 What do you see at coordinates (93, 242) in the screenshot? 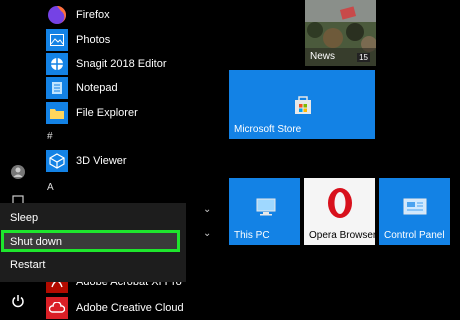
I see `shut-down-option: Shut down` at bounding box center [93, 242].